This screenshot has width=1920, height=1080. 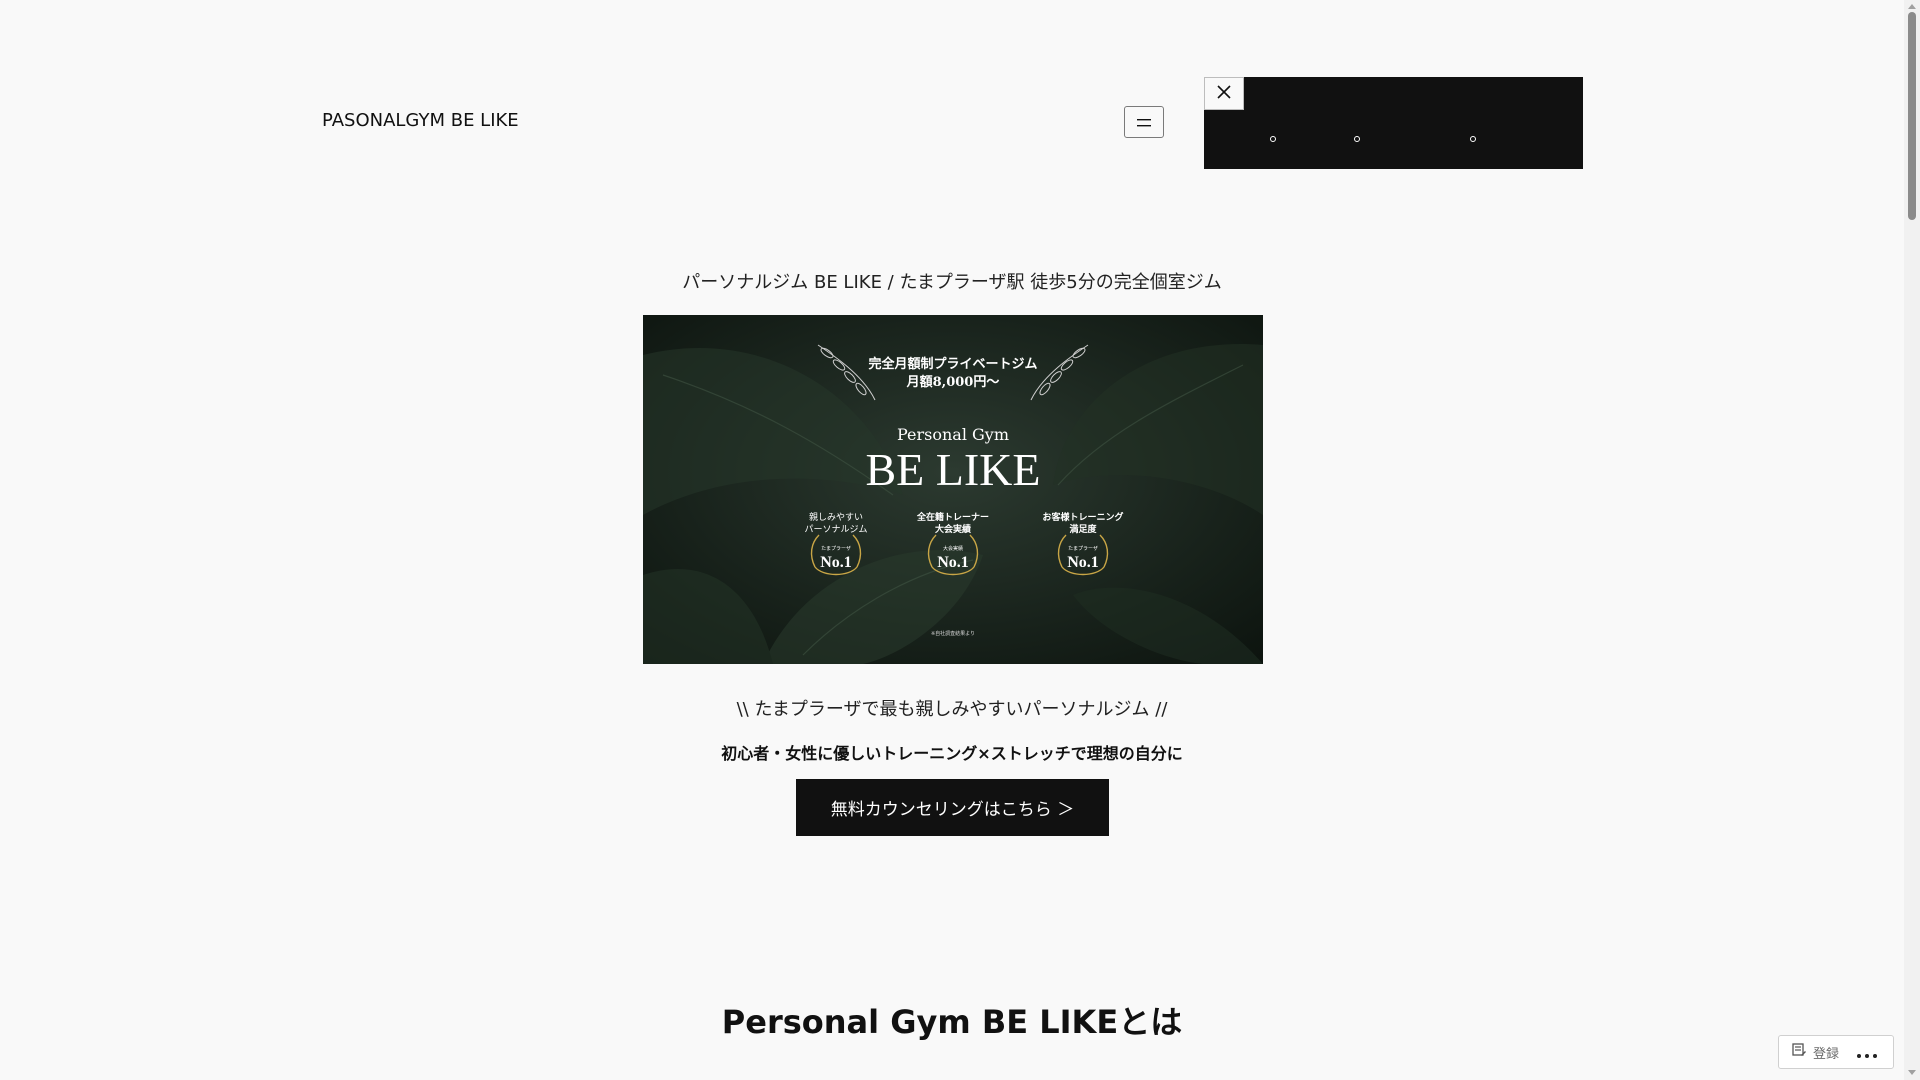 What do you see at coordinates (420, 120) in the screenshot?
I see `site-title: PASONALGYM BE LIKE` at bounding box center [420, 120].